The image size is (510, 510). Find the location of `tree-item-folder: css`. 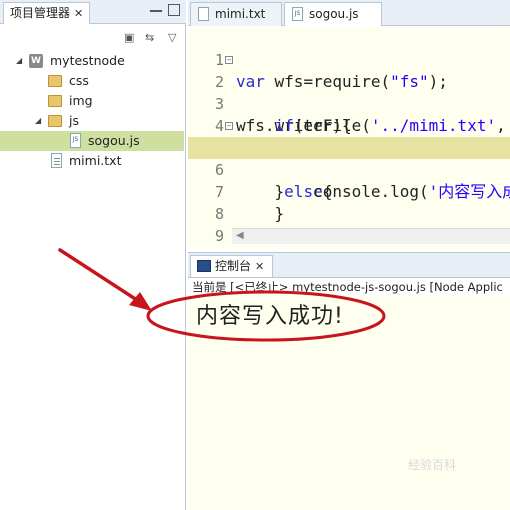

tree-item-folder: css is located at coordinates (92, 81).